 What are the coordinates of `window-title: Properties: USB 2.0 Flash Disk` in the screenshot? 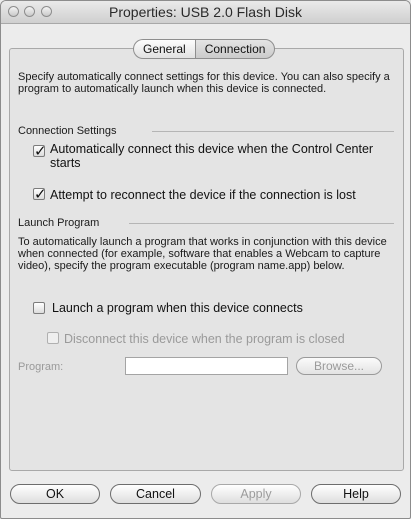 It's located at (205, 12).